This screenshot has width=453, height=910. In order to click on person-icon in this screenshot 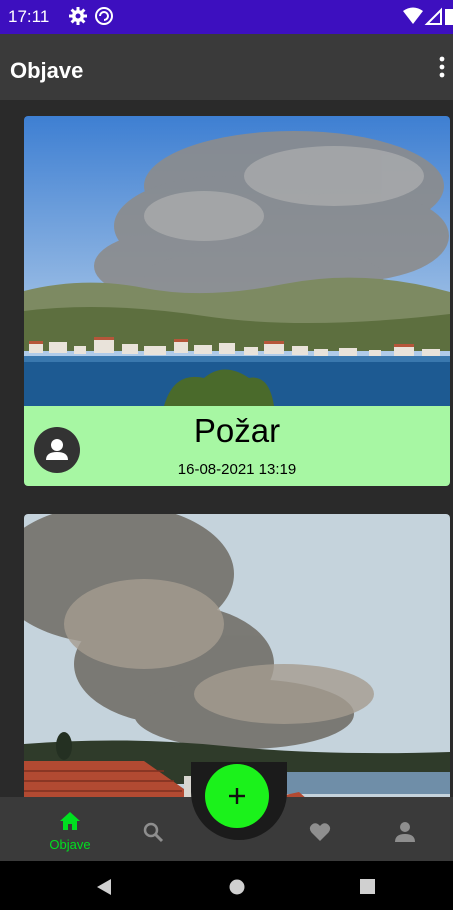, I will do `click(405, 832)`.